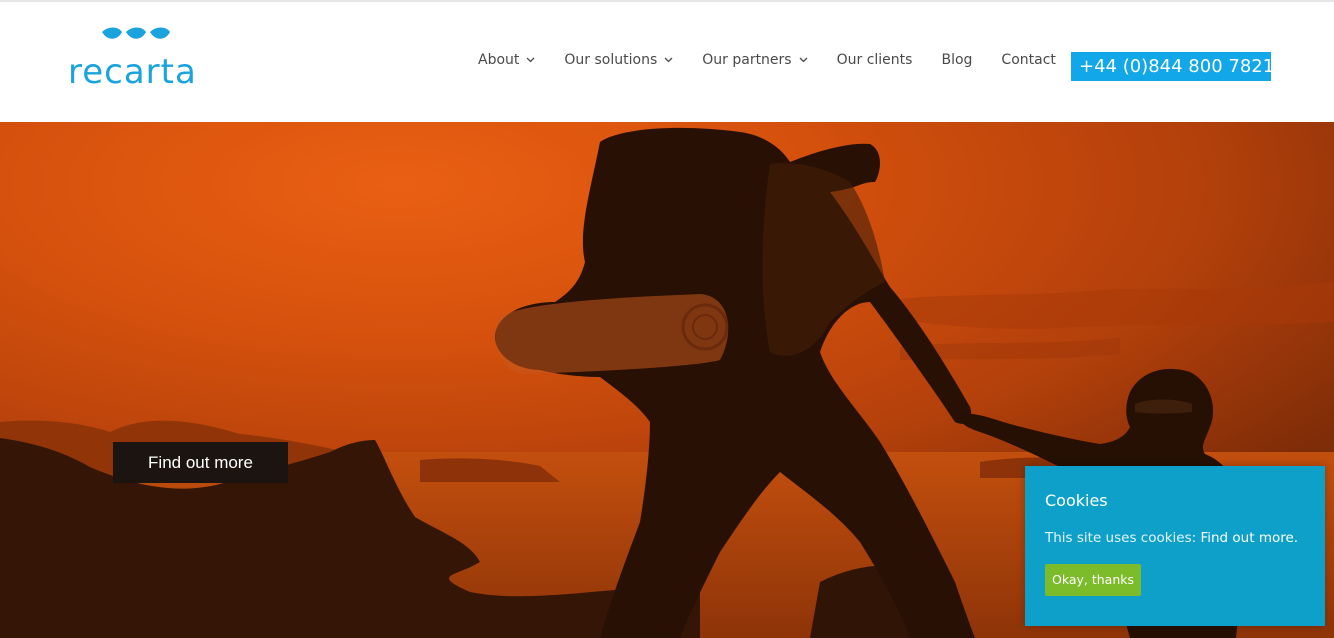  I want to click on nav-item-contact: Contact, so click(1028, 60).